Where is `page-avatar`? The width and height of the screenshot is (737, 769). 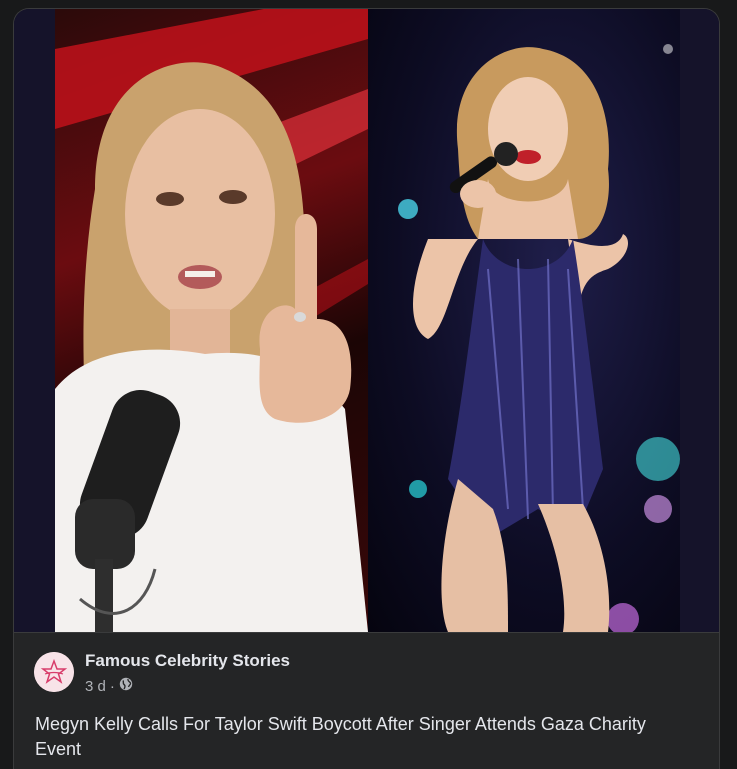 page-avatar is located at coordinates (54, 672).